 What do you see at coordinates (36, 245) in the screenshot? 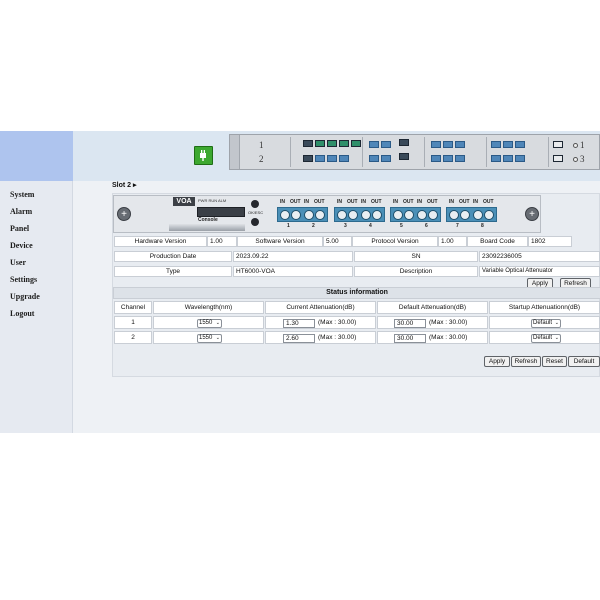
I see `sidebar-item-device: Device` at bounding box center [36, 245].